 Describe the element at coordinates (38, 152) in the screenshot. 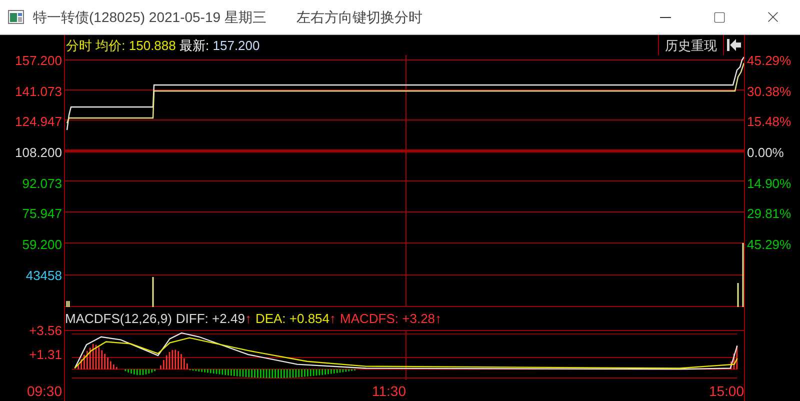

I see `price-axis-label: 108.200` at that location.